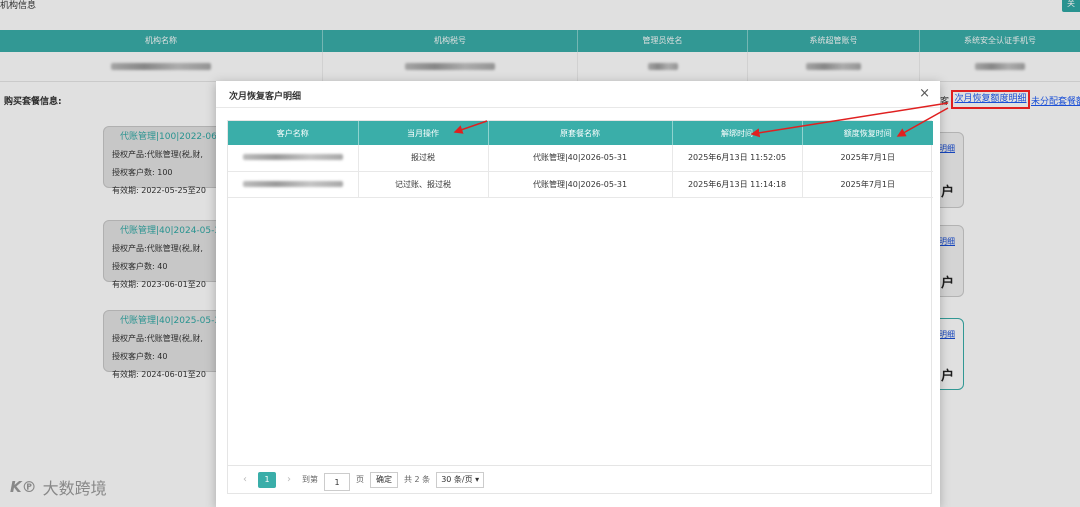 This screenshot has width=1080, height=507. I want to click on unallocated-package-link: 未分配套餐额, so click(1055, 100).